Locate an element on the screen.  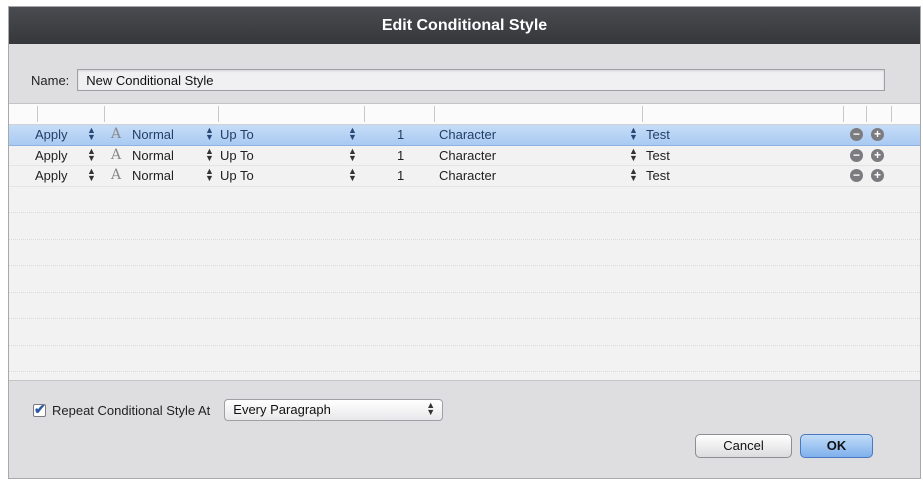
repeat-label: Repeat Conditional Style At is located at coordinates (131, 410).